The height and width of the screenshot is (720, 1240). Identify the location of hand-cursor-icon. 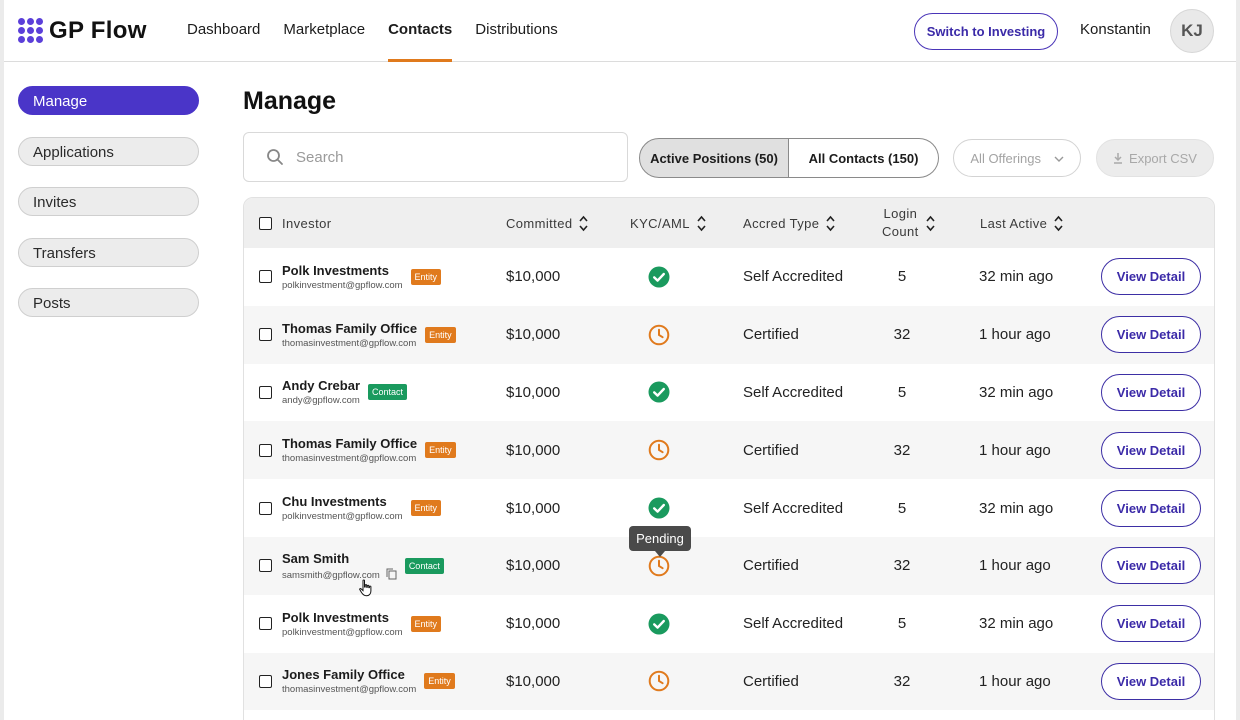
(365, 588).